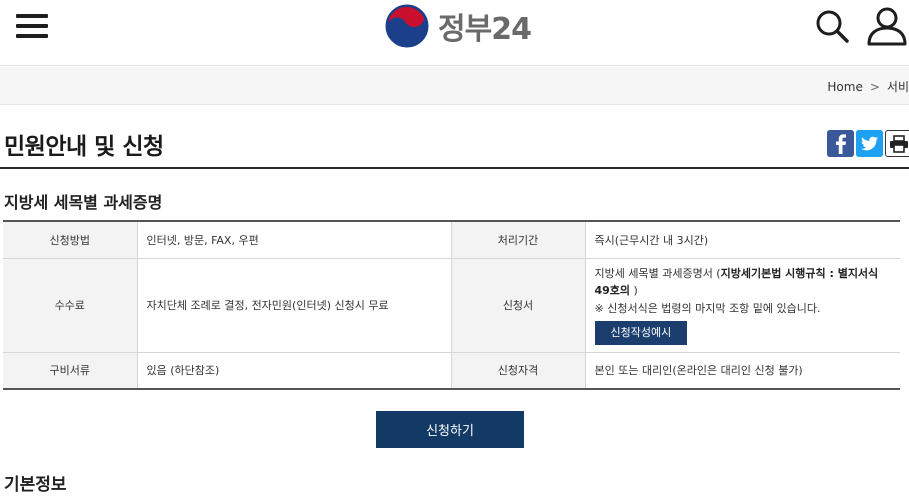 The height and width of the screenshot is (502, 909). What do you see at coordinates (641, 333) in the screenshot?
I see `form-example-button: 신청작성예시` at bounding box center [641, 333].